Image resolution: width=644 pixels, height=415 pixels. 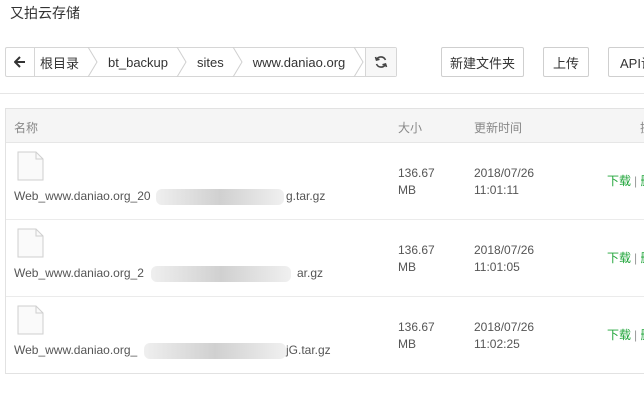 What do you see at coordinates (504, 181) in the screenshot?
I see `file-updated-time: 2018/07/26 11:01:11` at bounding box center [504, 181].